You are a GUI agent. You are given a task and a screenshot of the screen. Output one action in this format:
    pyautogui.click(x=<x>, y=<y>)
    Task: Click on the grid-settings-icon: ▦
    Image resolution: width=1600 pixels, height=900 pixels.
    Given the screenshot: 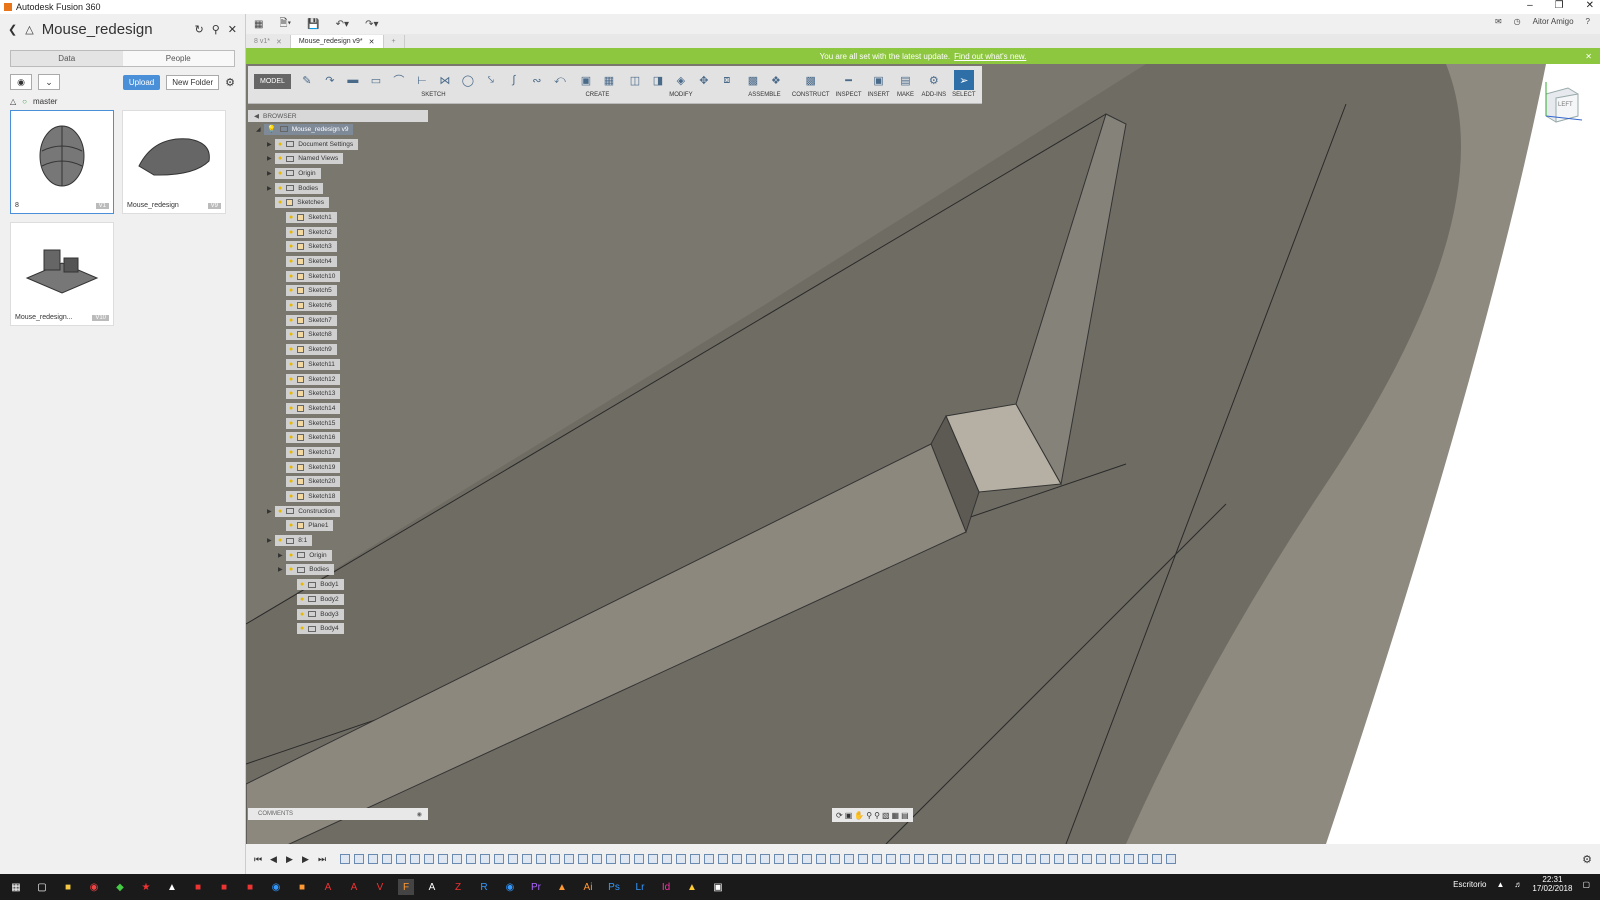 What is the action you would take?
    pyautogui.click(x=896, y=815)
    